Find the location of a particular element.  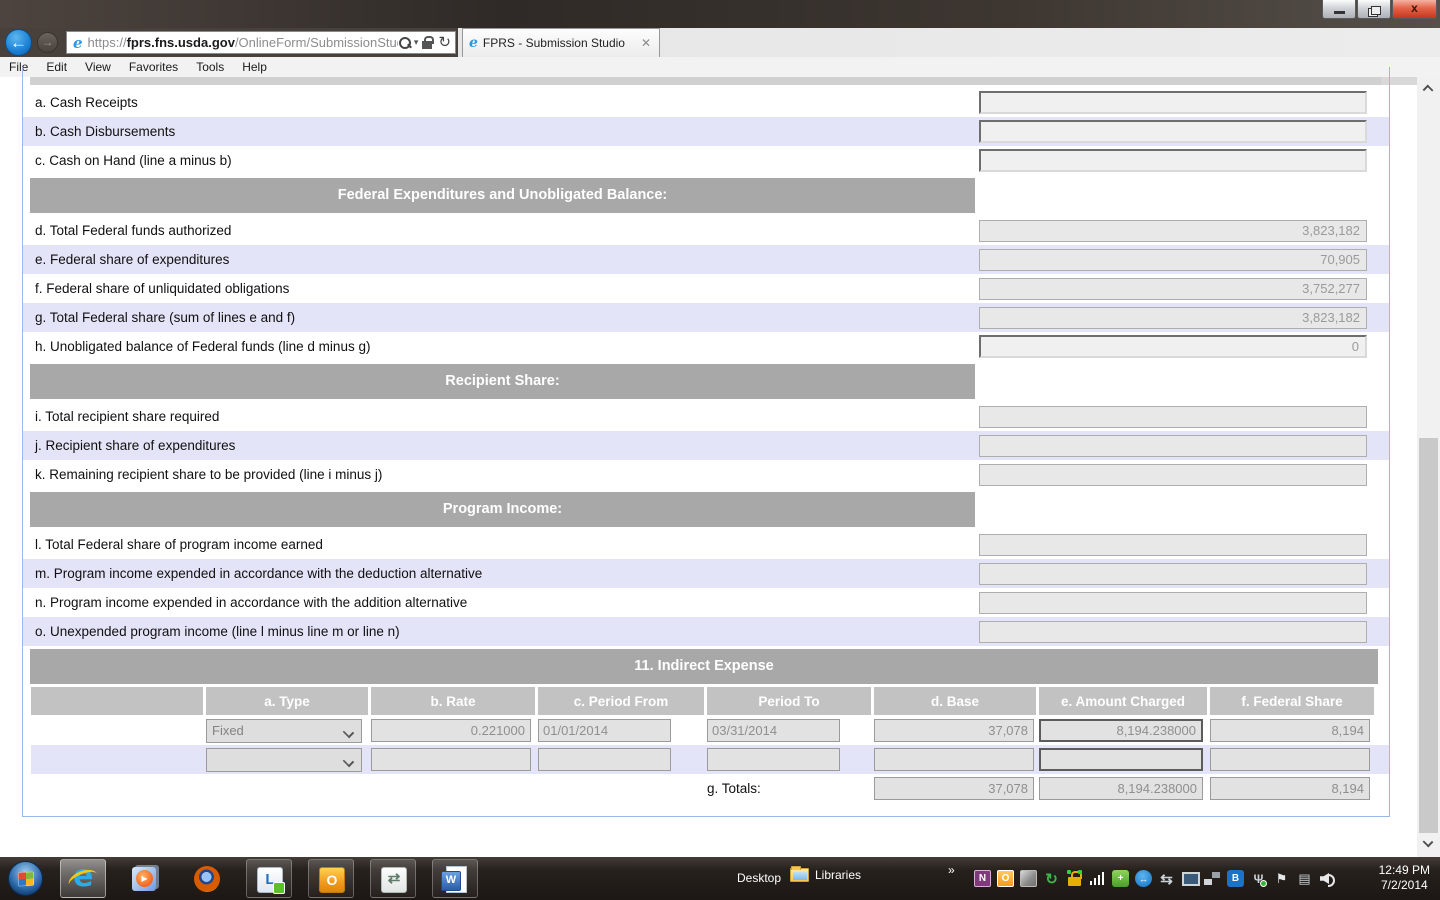

row-field-cell-g: 3,823,182 is located at coordinates (1184, 317).